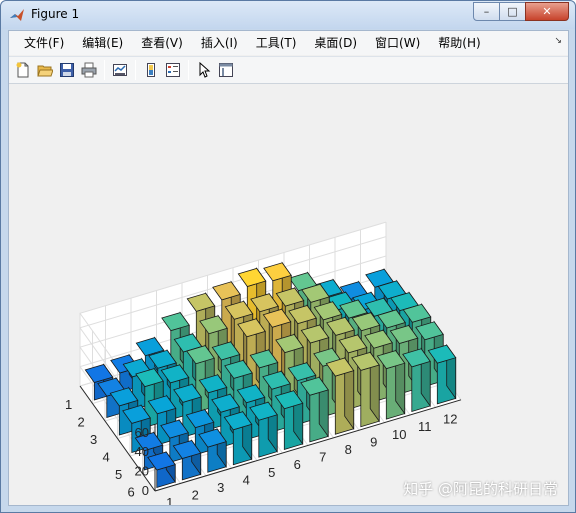 This screenshot has width=576, height=513. I want to click on close-button: ✕, so click(547, 11).